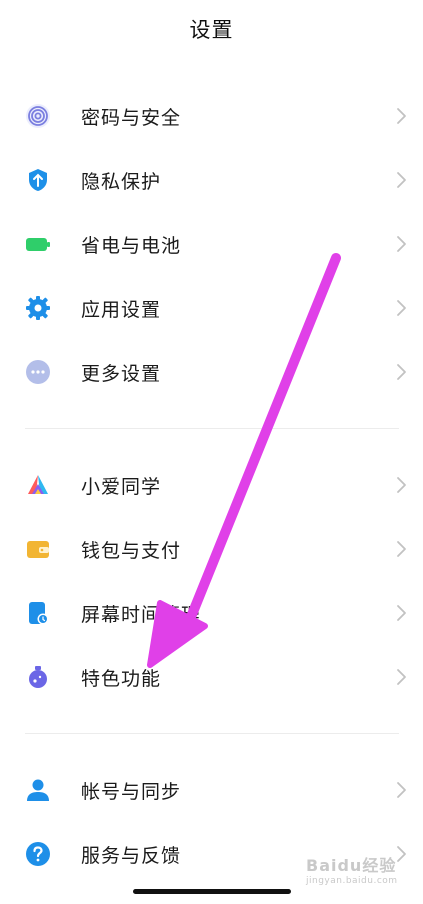  I want to click on settings-item-screen-time: 屏幕时间管理, so click(211, 613).